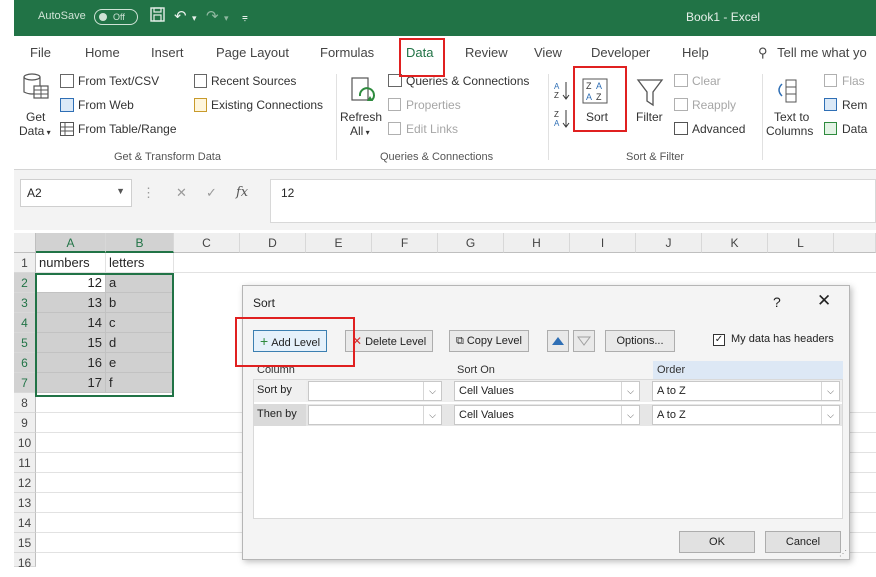 Image resolution: width=876 pixels, height=577 pixels. What do you see at coordinates (486, 52) in the screenshot?
I see `tab-review: Review` at bounding box center [486, 52].